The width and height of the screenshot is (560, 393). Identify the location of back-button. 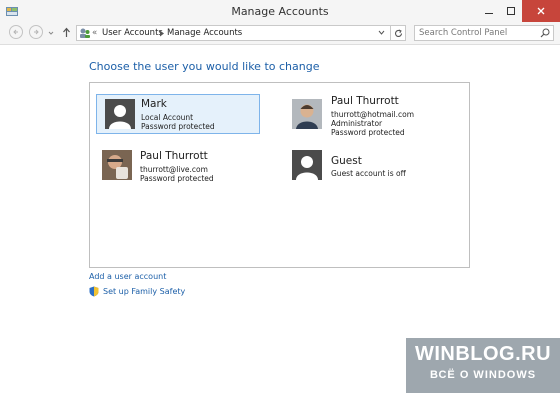
(16, 32).